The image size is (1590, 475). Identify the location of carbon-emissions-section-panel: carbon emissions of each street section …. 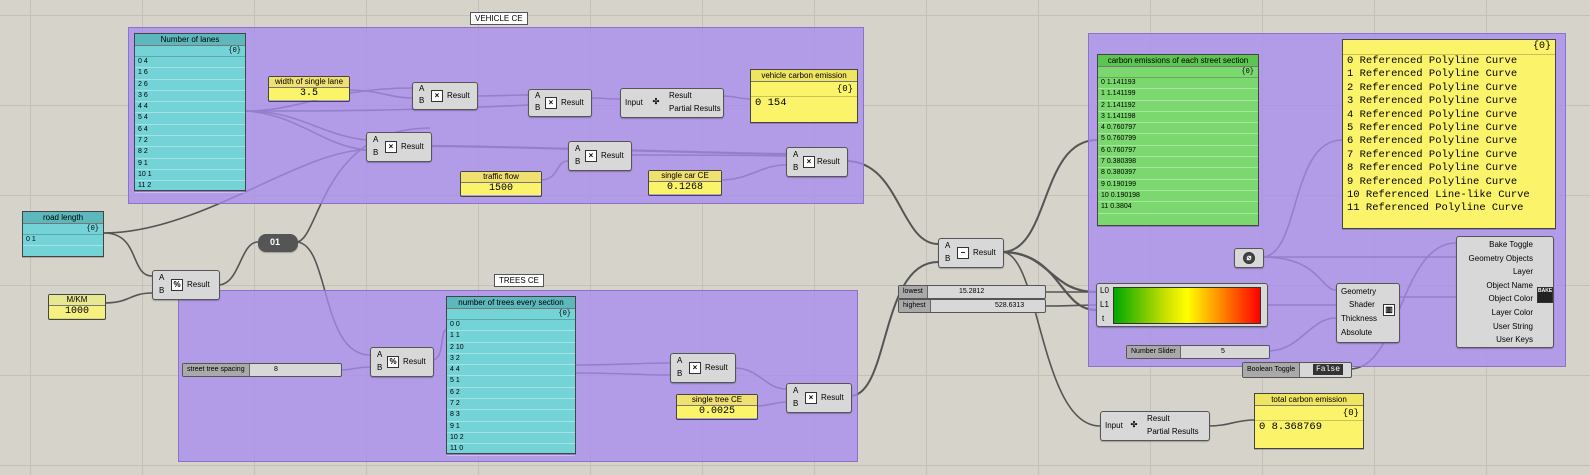
(1178, 140).